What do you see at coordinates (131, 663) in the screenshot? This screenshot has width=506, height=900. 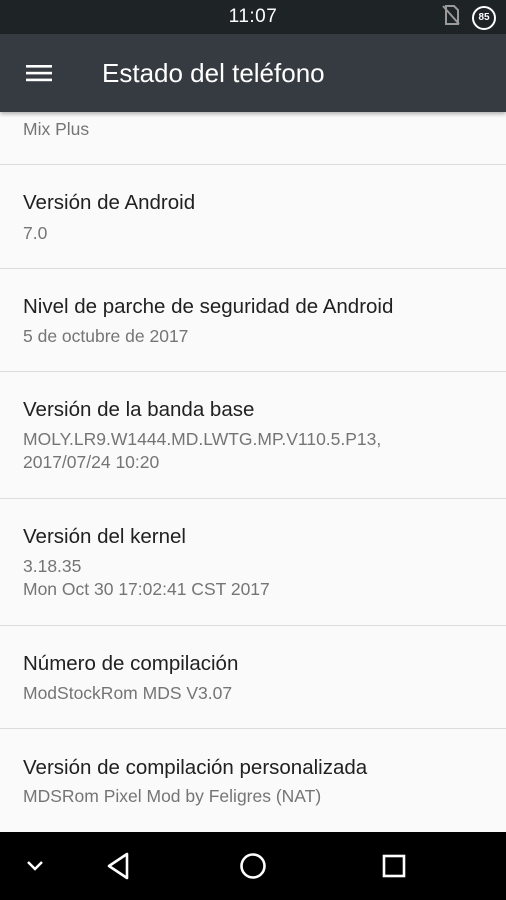 I see `item-title: Número de compilación` at bounding box center [131, 663].